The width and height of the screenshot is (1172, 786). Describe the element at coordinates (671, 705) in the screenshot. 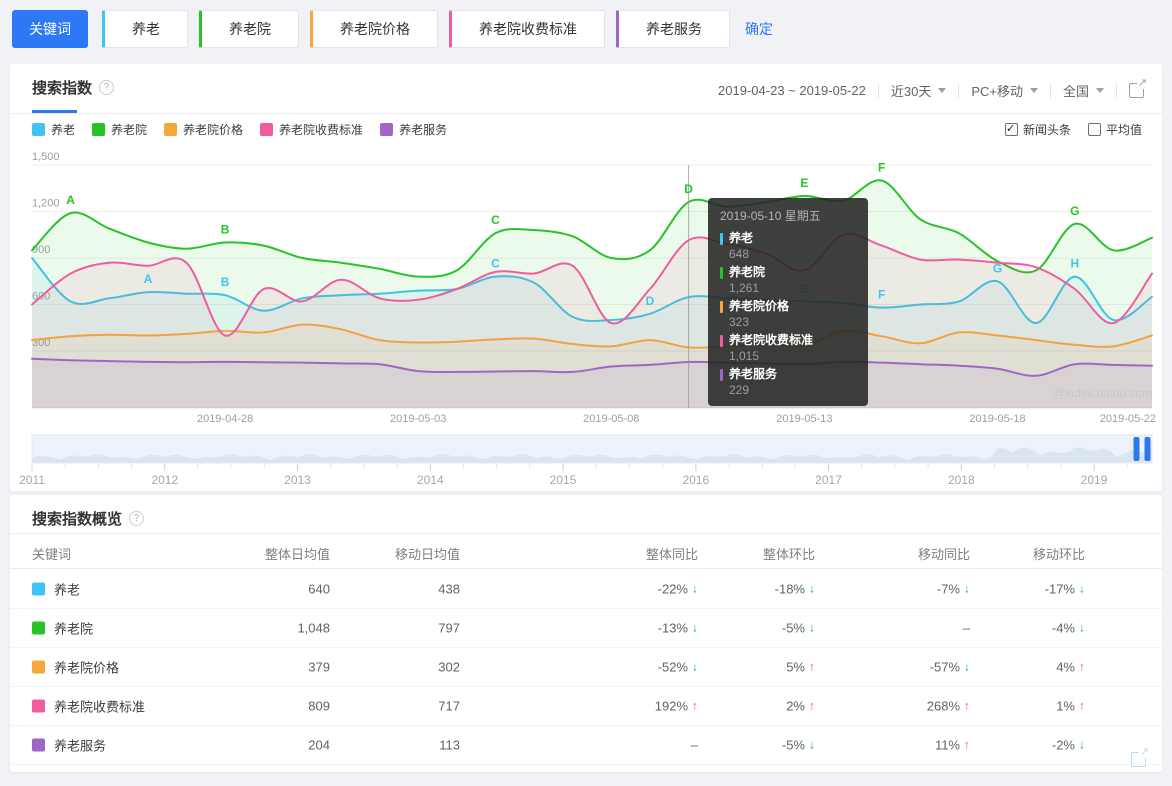

I see `change-text: 192%` at that location.